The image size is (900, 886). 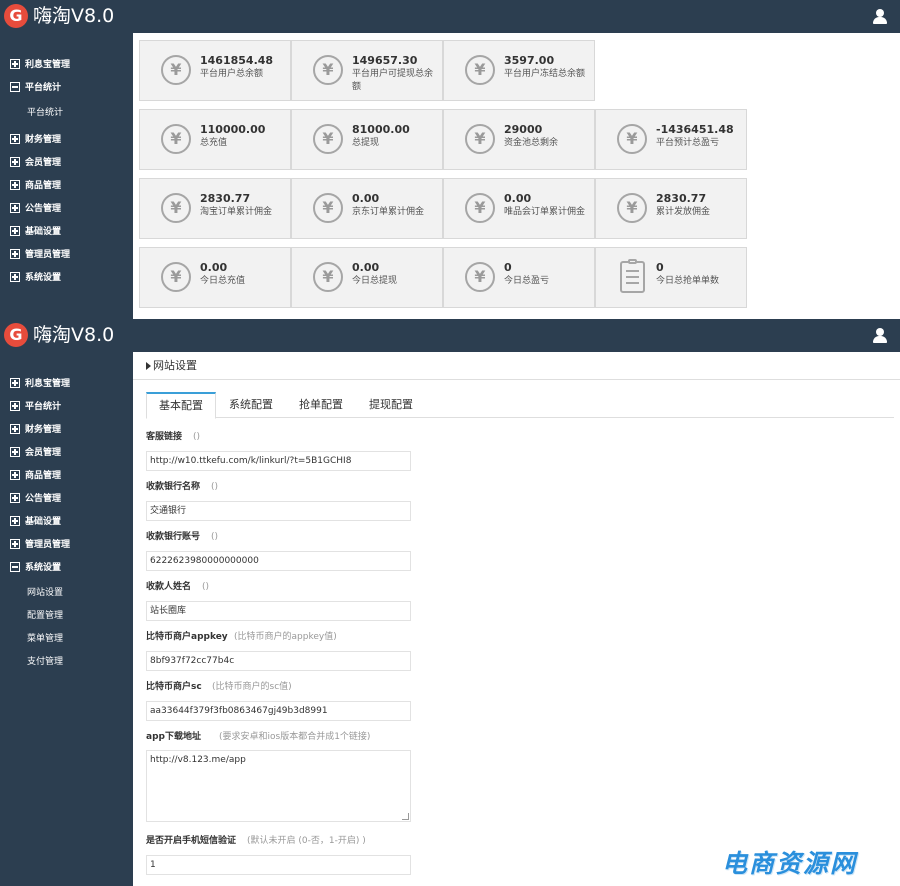 What do you see at coordinates (191, 841) in the screenshot?
I see `field-label-sms-verification: 是否开启手机短信验证` at bounding box center [191, 841].